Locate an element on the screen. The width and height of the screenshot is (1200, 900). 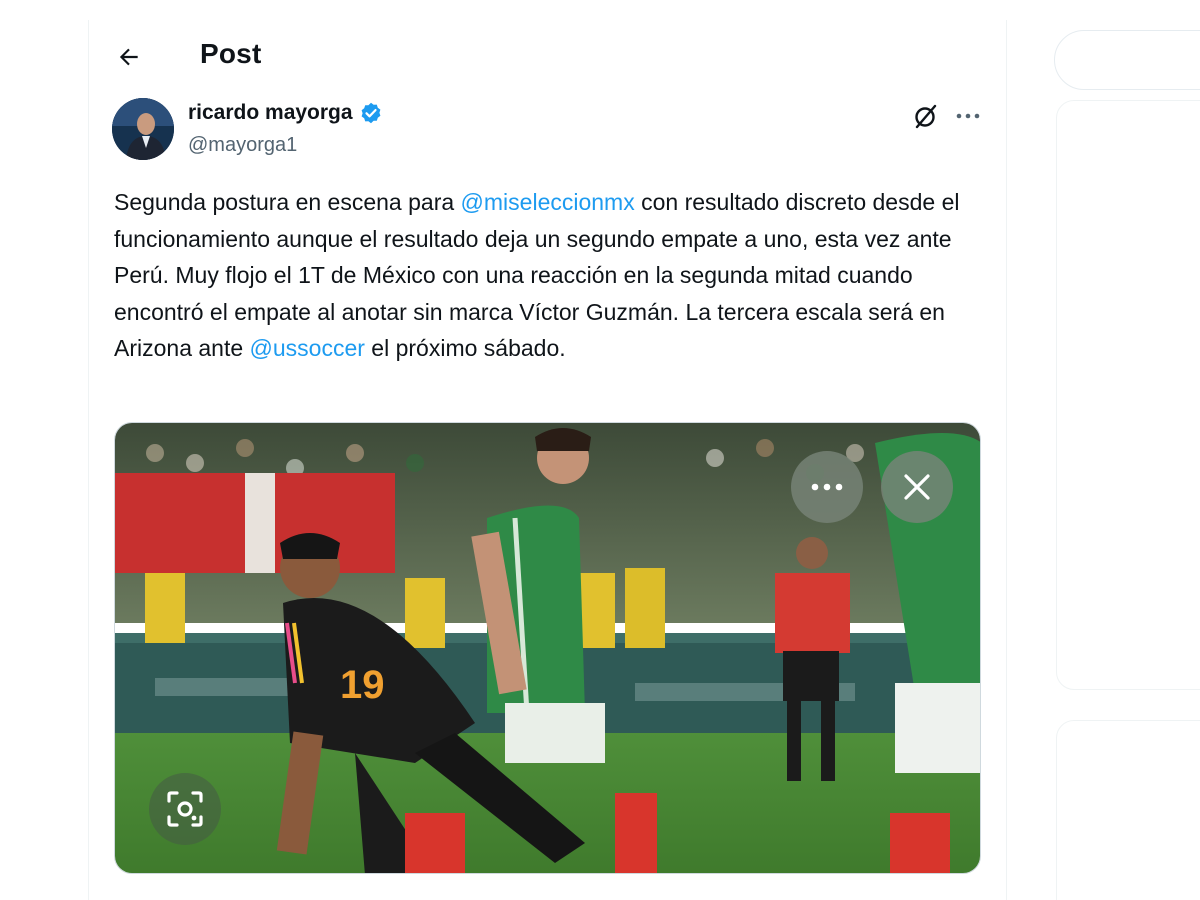
visual-search-icon is located at coordinates (185, 809).